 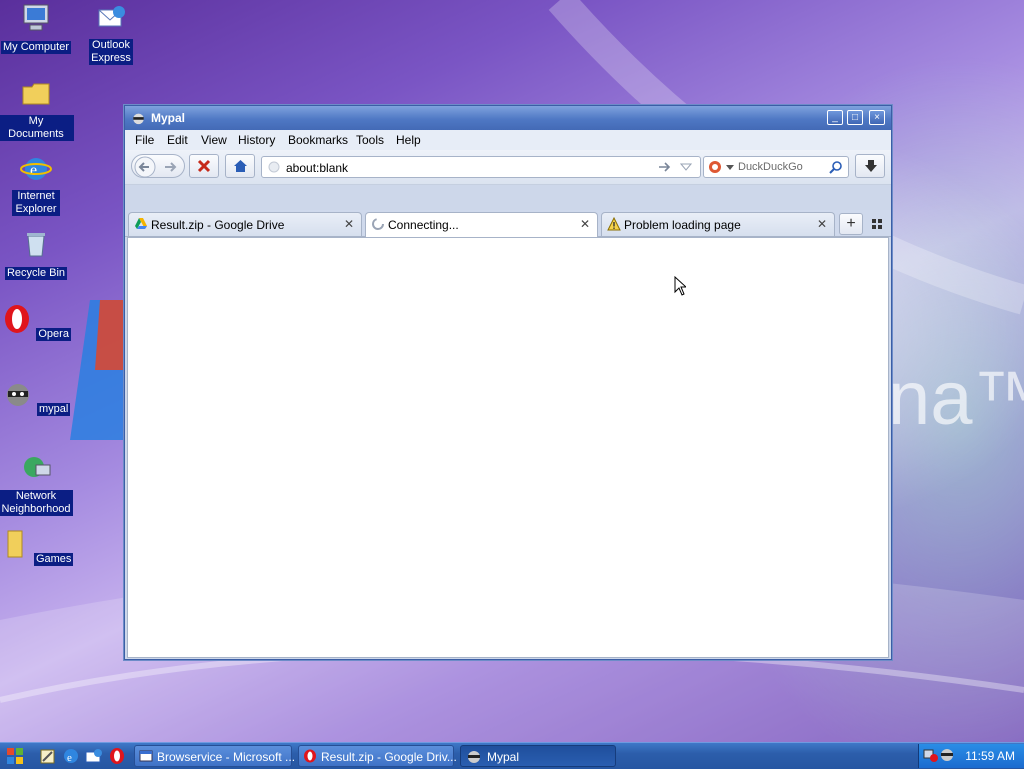 I want to click on menu-tools: Tools, so click(x=370, y=140).